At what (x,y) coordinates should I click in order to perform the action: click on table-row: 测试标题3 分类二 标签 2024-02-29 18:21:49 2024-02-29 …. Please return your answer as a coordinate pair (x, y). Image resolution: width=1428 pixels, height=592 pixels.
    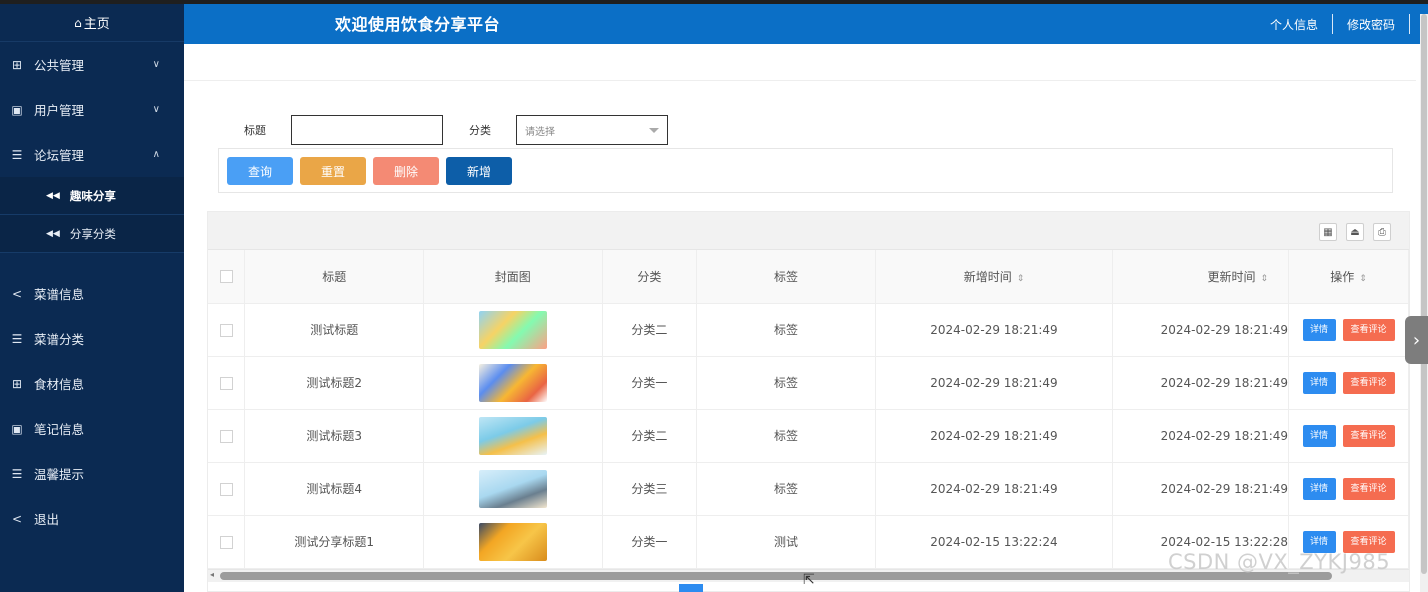
    Looking at the image, I should click on (808, 436).